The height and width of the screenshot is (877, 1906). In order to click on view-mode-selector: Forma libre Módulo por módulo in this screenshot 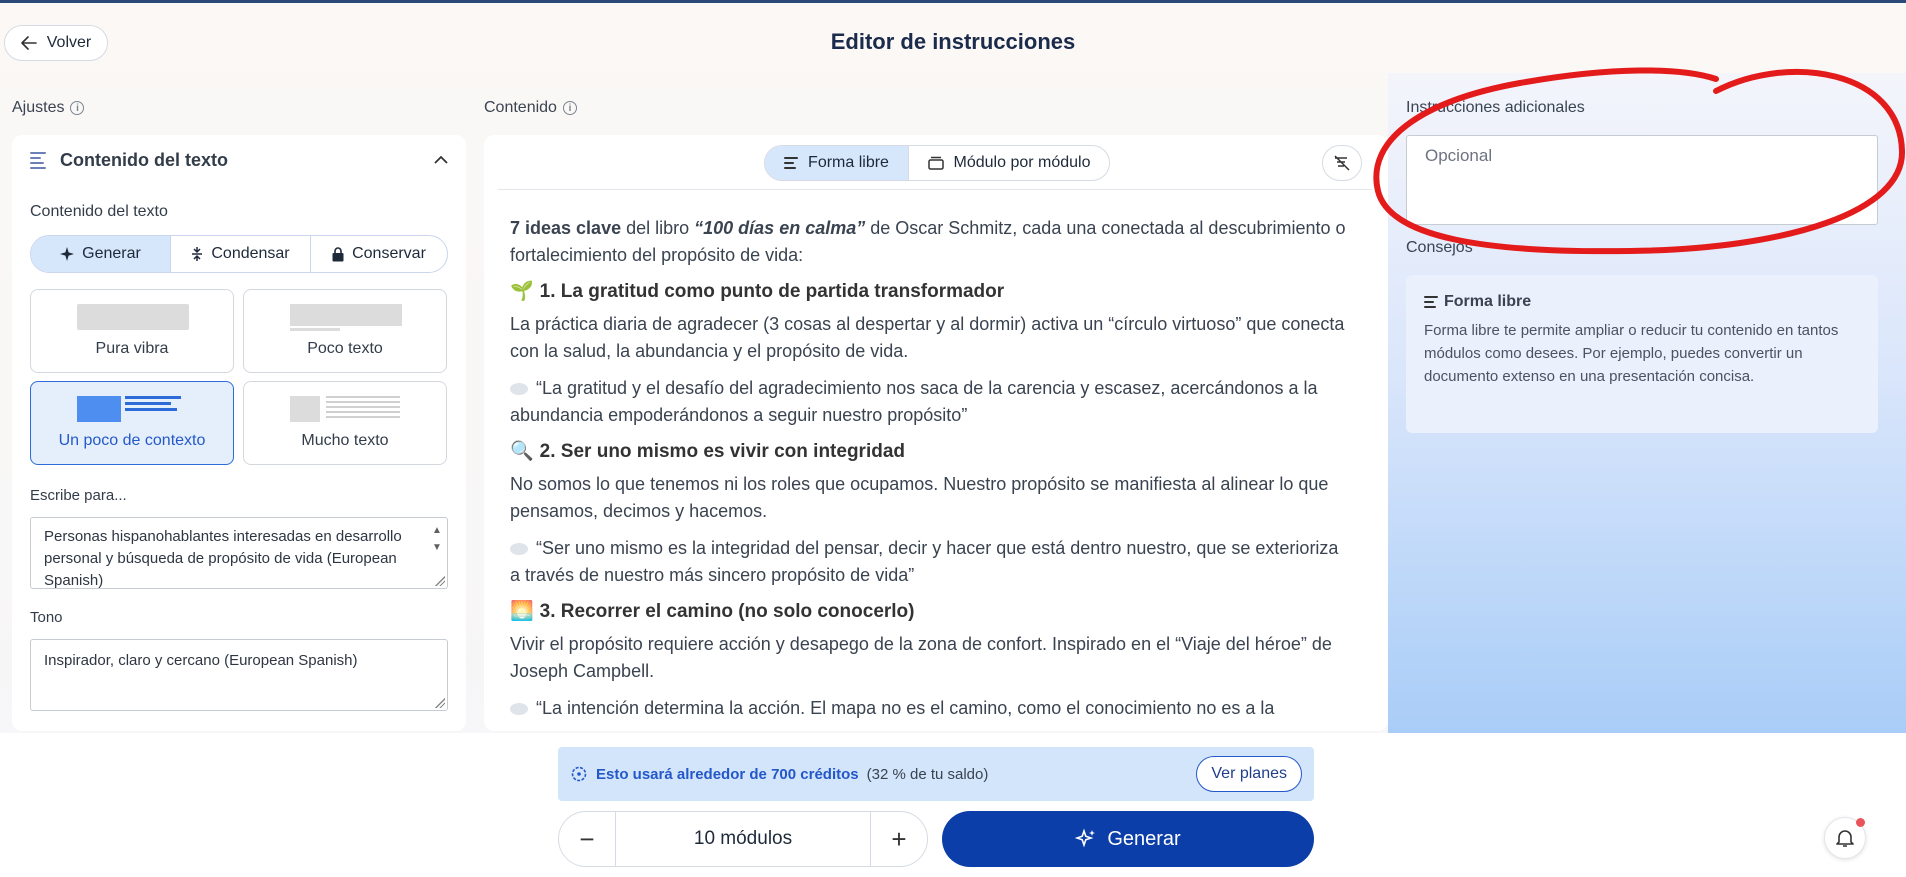, I will do `click(937, 163)`.